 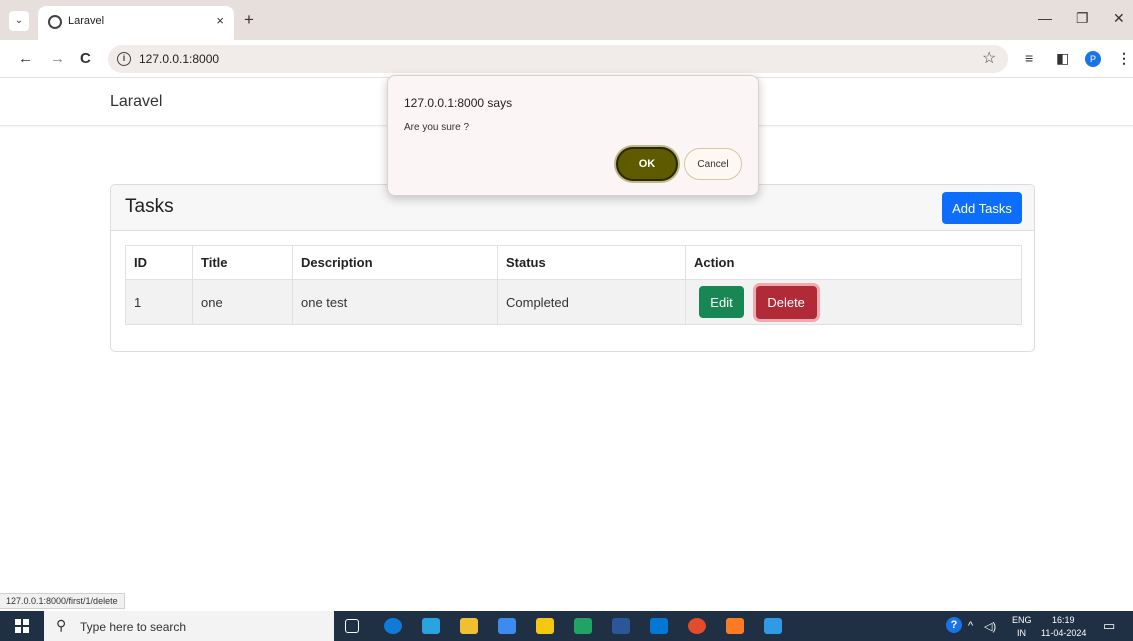 I want to click on tab-search-menu-button: ⌄, so click(x=19, y=21).